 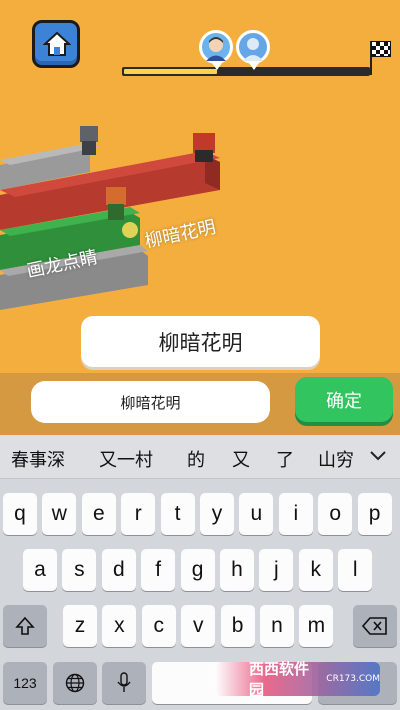 What do you see at coordinates (353, 679) in the screenshot?
I see `watermark-site: CR173.COM` at bounding box center [353, 679].